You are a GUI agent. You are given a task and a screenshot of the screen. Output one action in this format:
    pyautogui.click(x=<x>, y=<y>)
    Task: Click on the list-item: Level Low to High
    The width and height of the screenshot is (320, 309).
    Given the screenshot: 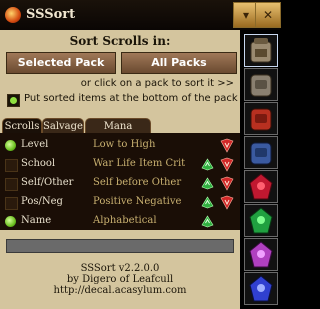 What is the action you would take?
    pyautogui.click(x=120, y=145)
    